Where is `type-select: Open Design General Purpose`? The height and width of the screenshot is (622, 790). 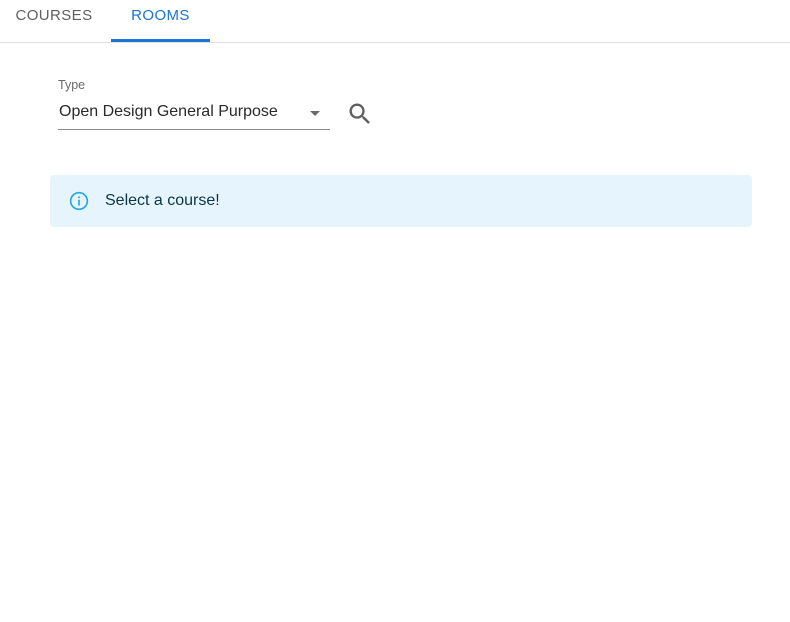
type-select: Open Design General Purpose is located at coordinates (194, 115).